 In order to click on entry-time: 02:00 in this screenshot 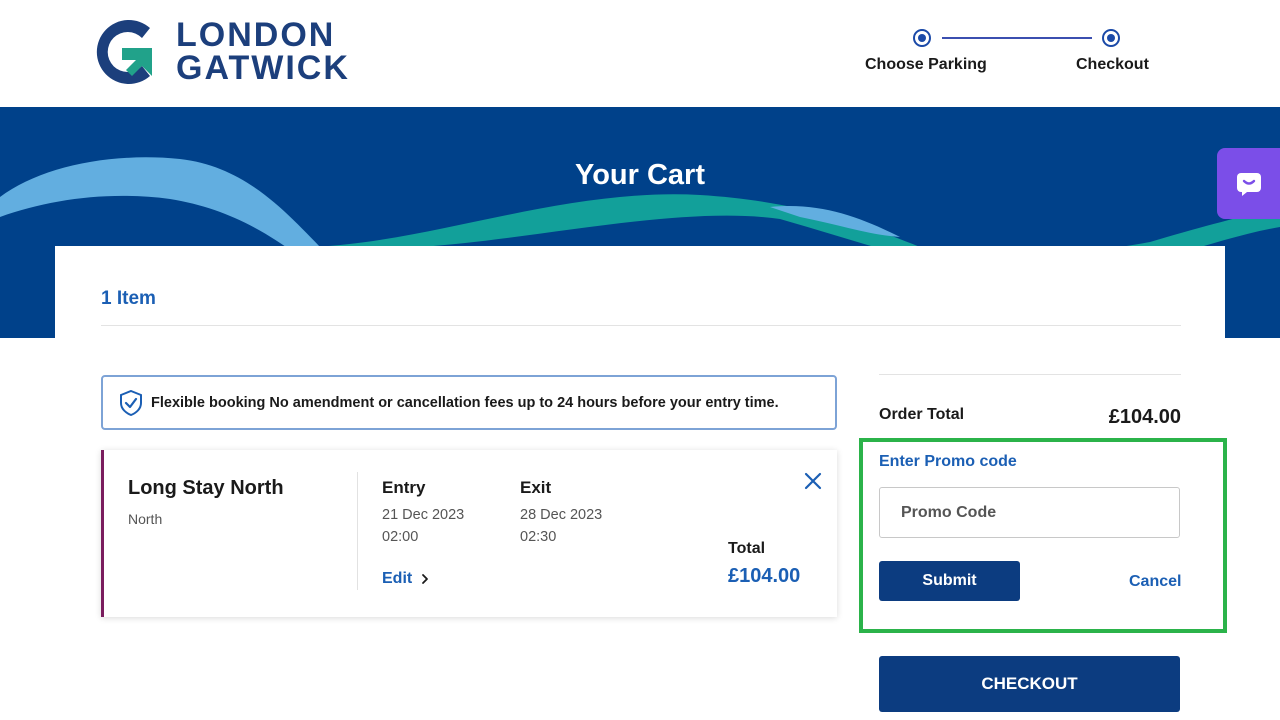, I will do `click(400, 537)`.